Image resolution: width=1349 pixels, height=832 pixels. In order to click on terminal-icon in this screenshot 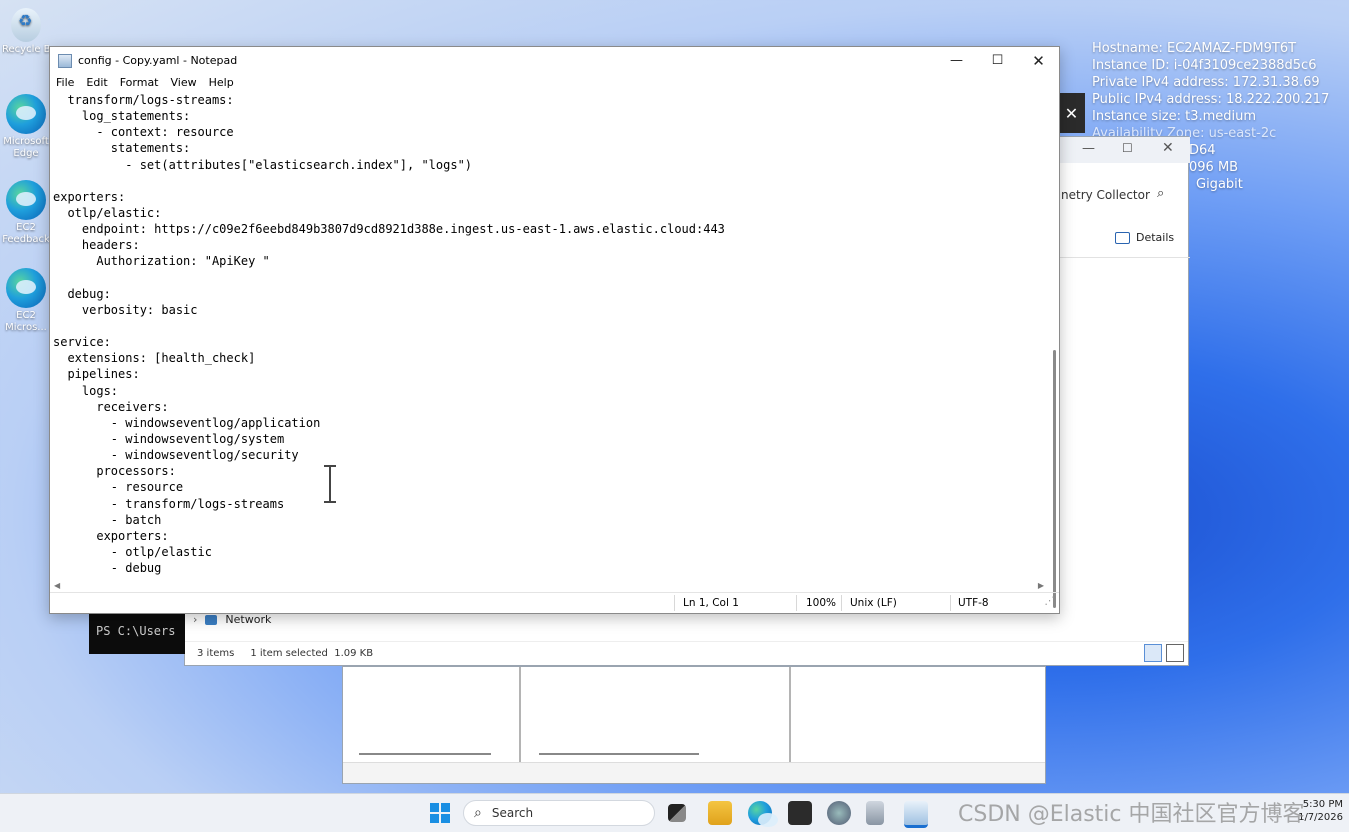, I will do `click(800, 813)`.